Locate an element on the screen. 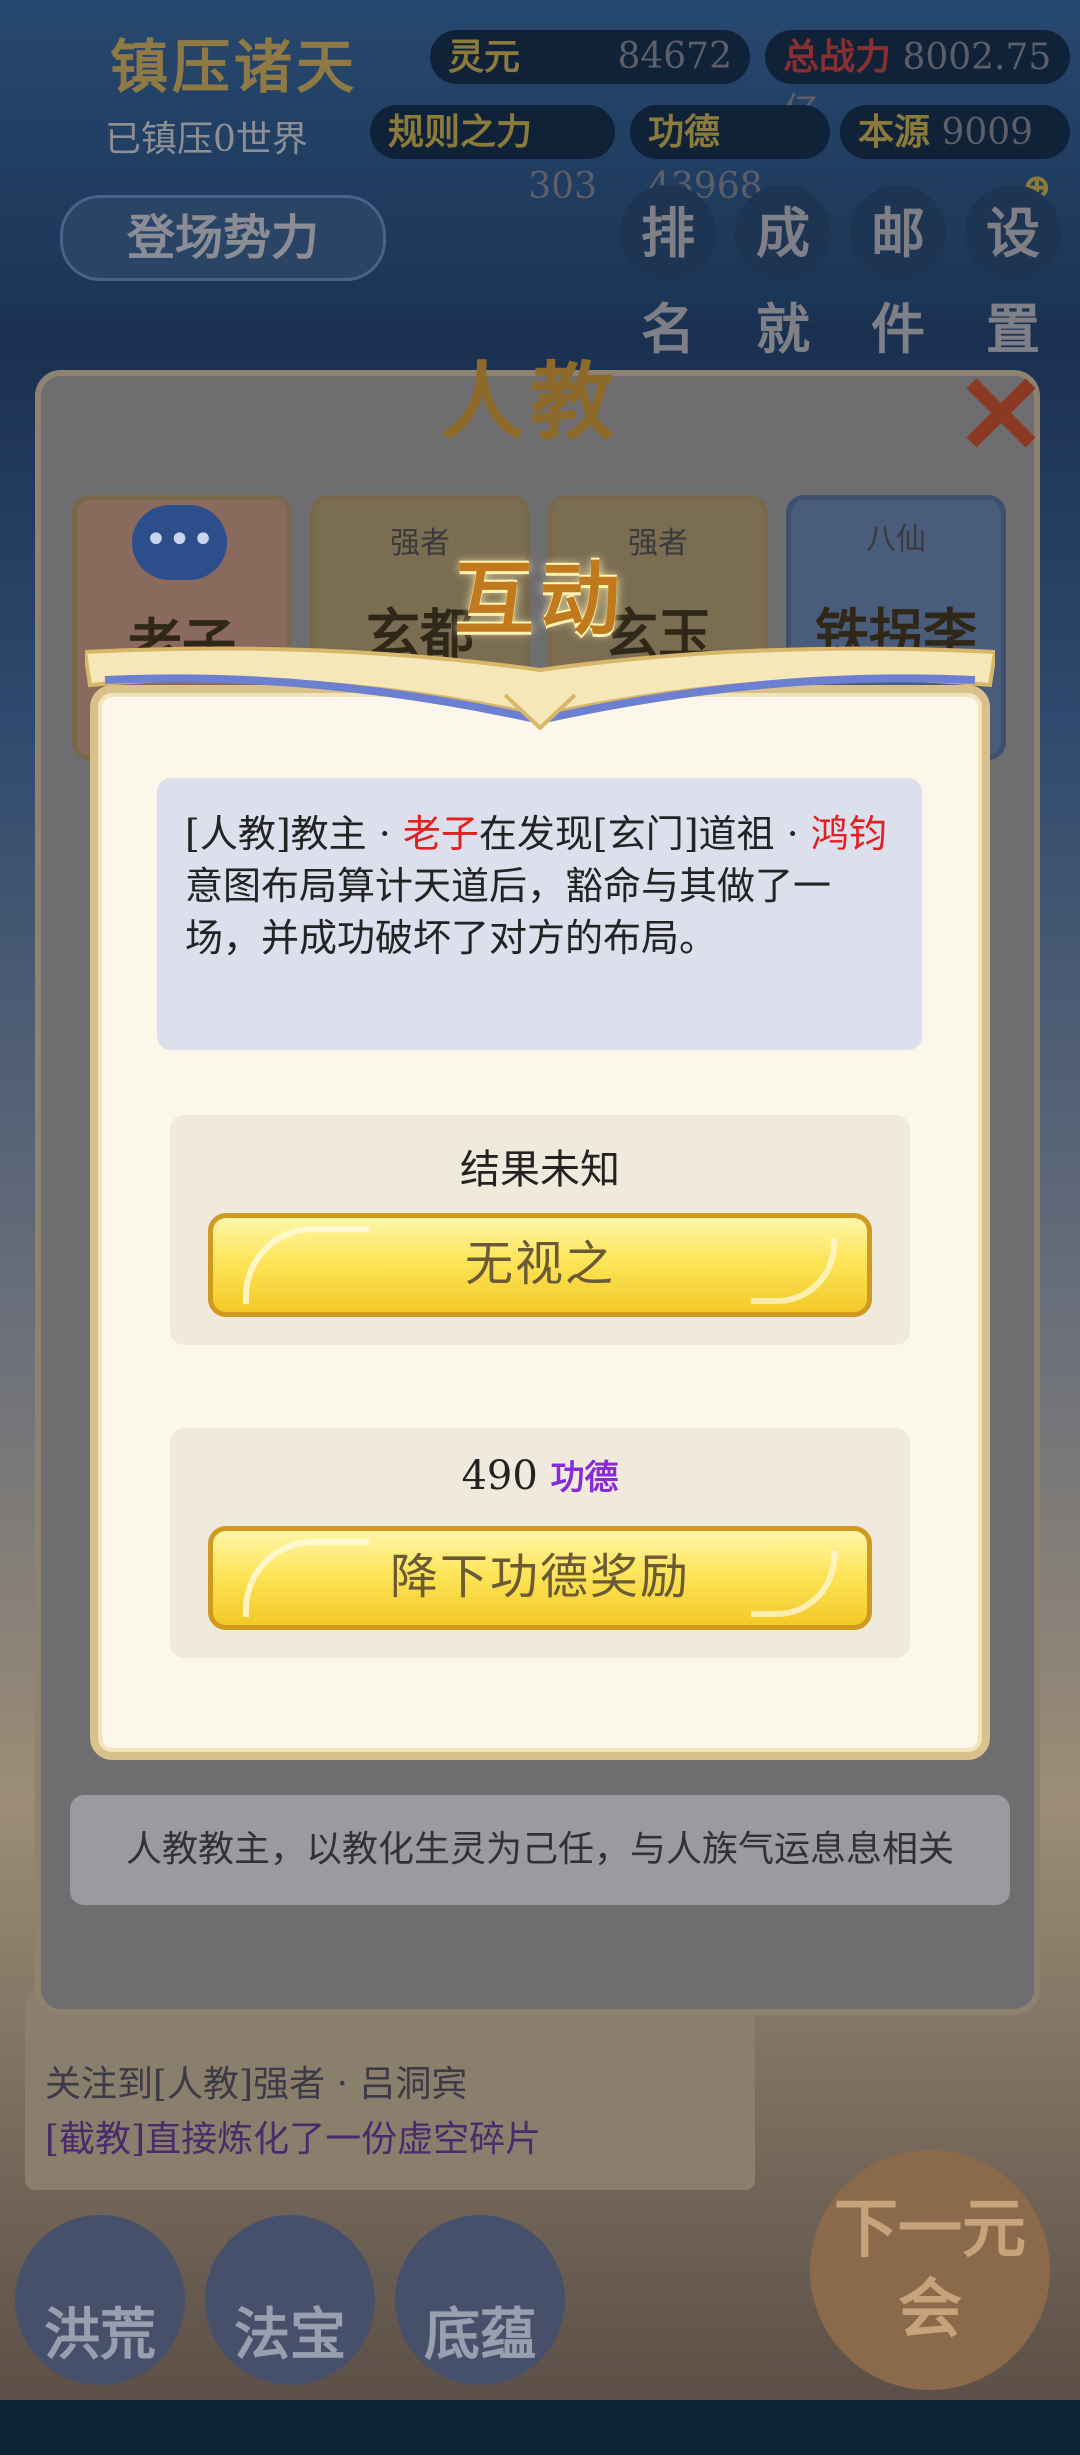 The width and height of the screenshot is (1080, 2455). merit-cost-unit: 功德 is located at coordinates (584, 1478).